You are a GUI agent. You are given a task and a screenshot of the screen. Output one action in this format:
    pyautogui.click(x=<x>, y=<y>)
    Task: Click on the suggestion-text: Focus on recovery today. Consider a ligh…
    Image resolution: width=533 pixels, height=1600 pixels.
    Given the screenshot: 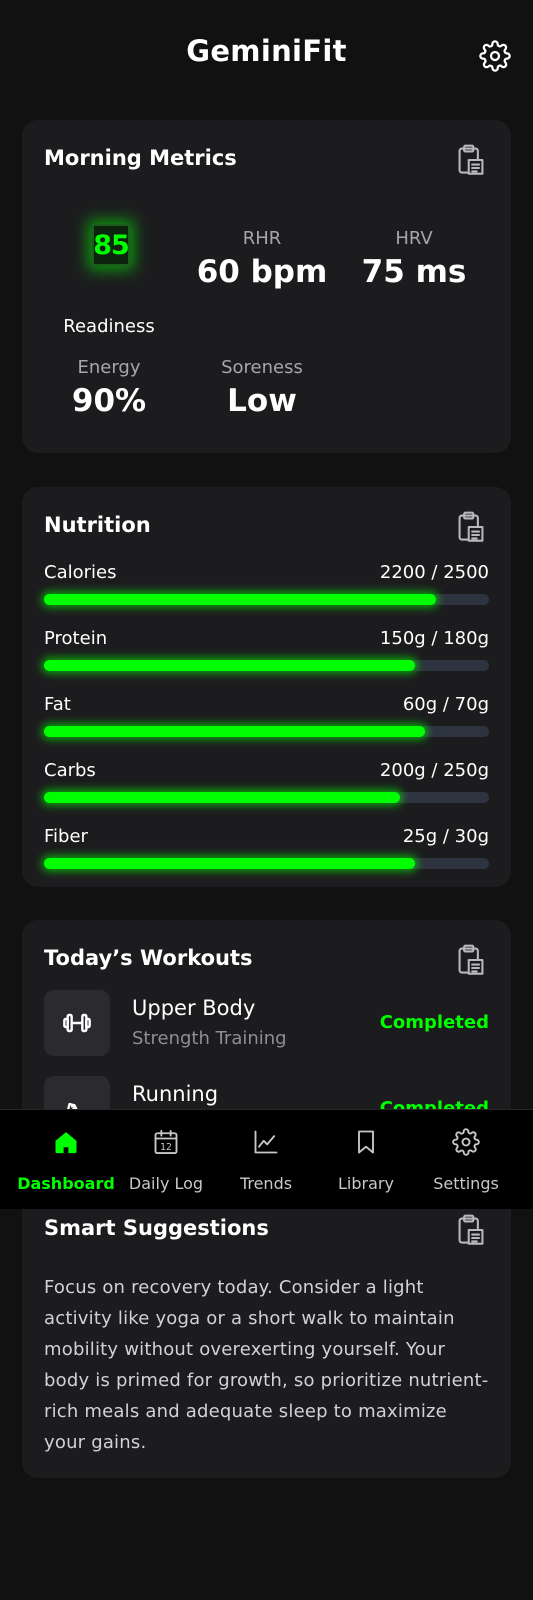 What is the action you would take?
    pyautogui.click(x=266, y=1365)
    